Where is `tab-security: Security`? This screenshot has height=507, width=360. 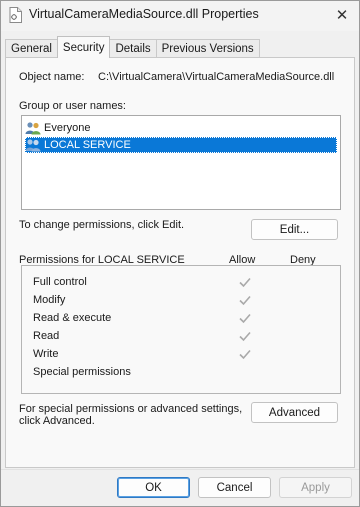 tab-security: Security is located at coordinates (83, 47).